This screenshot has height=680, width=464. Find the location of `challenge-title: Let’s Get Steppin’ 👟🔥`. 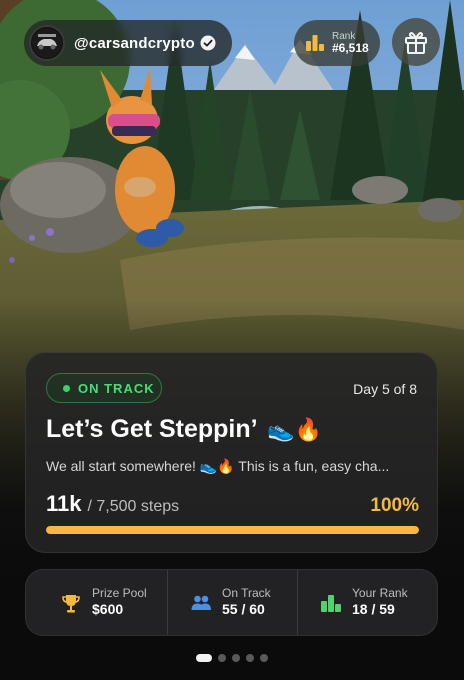

challenge-title: Let’s Get Steppin’ 👟🔥 is located at coordinates (184, 429).